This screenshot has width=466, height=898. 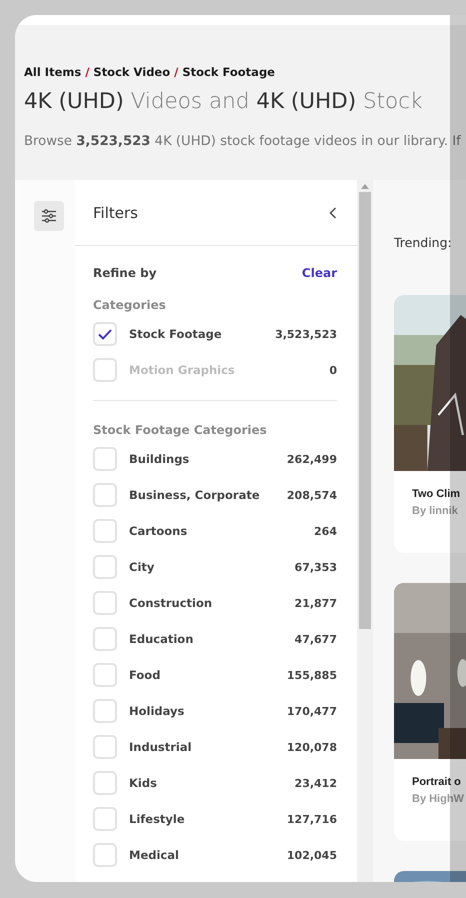 I want to click on count: 23,412, so click(x=315, y=783).